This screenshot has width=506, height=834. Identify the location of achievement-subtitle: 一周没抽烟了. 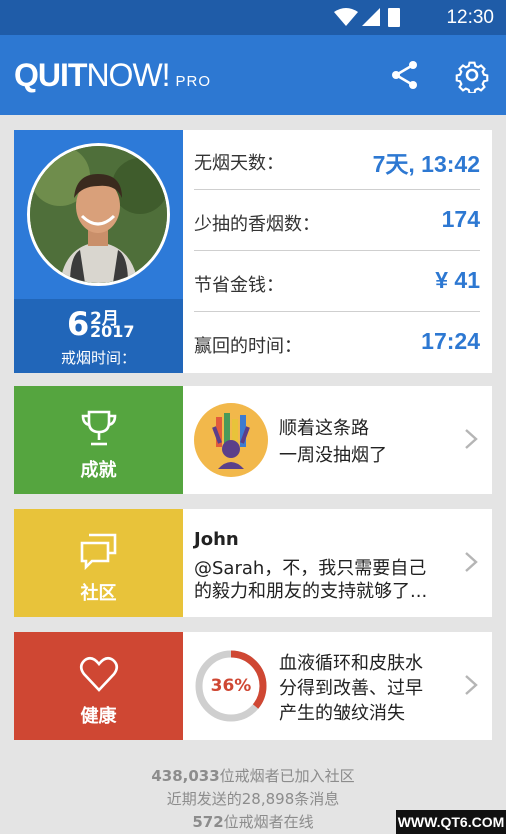
(333, 455).